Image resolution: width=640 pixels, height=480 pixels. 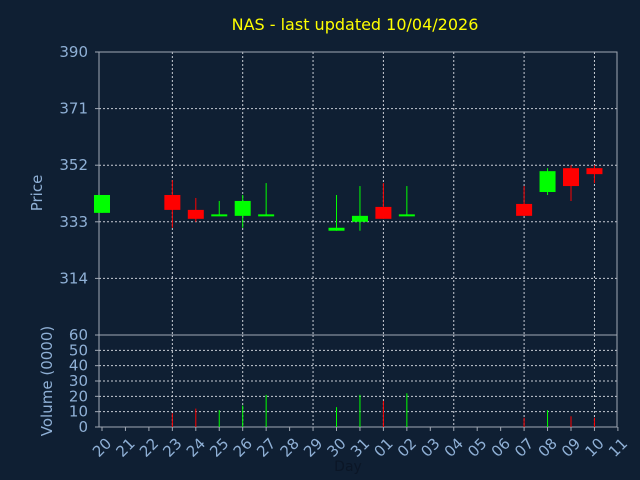 What do you see at coordinates (73, 222) in the screenshot?
I see `price-tick-label: 333` at bounding box center [73, 222].